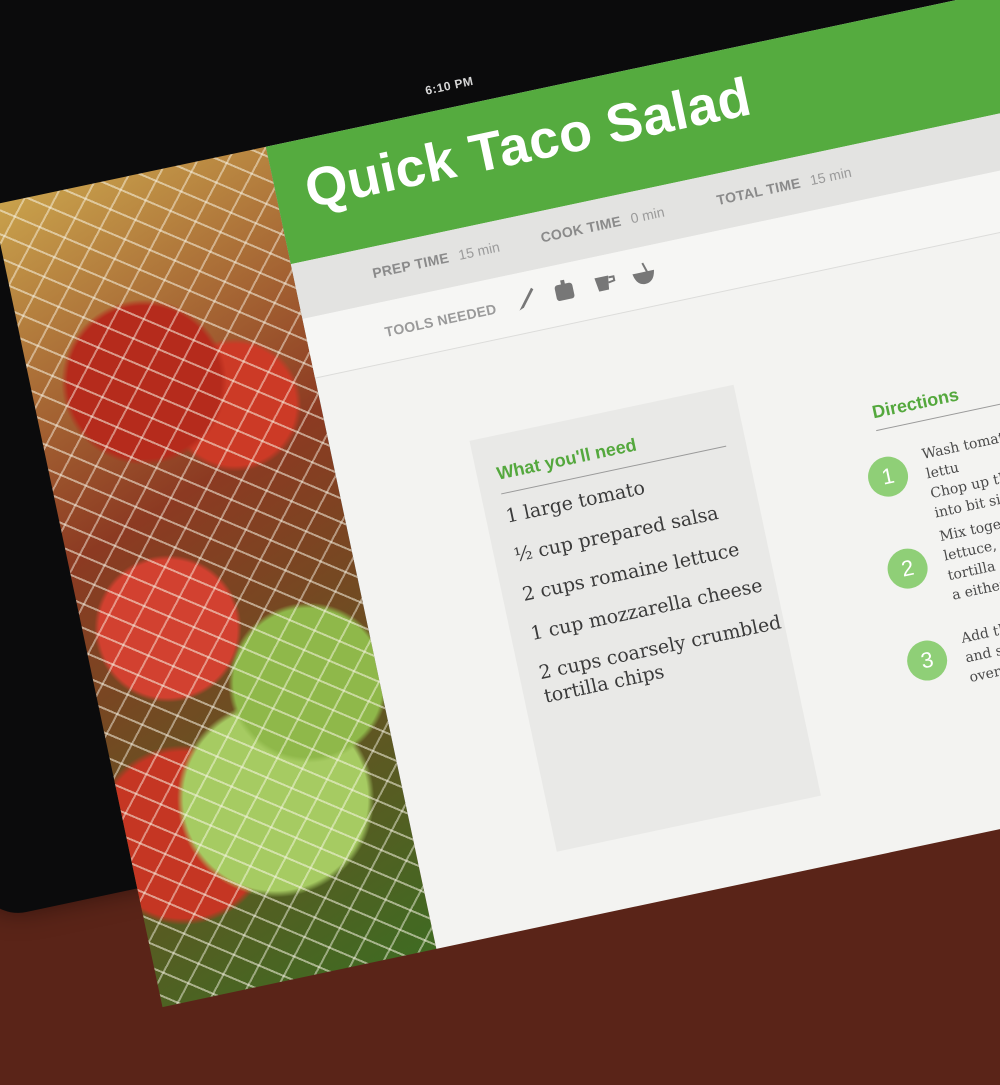  I want to click on prep-time-label: PREP TIME, so click(410, 265).